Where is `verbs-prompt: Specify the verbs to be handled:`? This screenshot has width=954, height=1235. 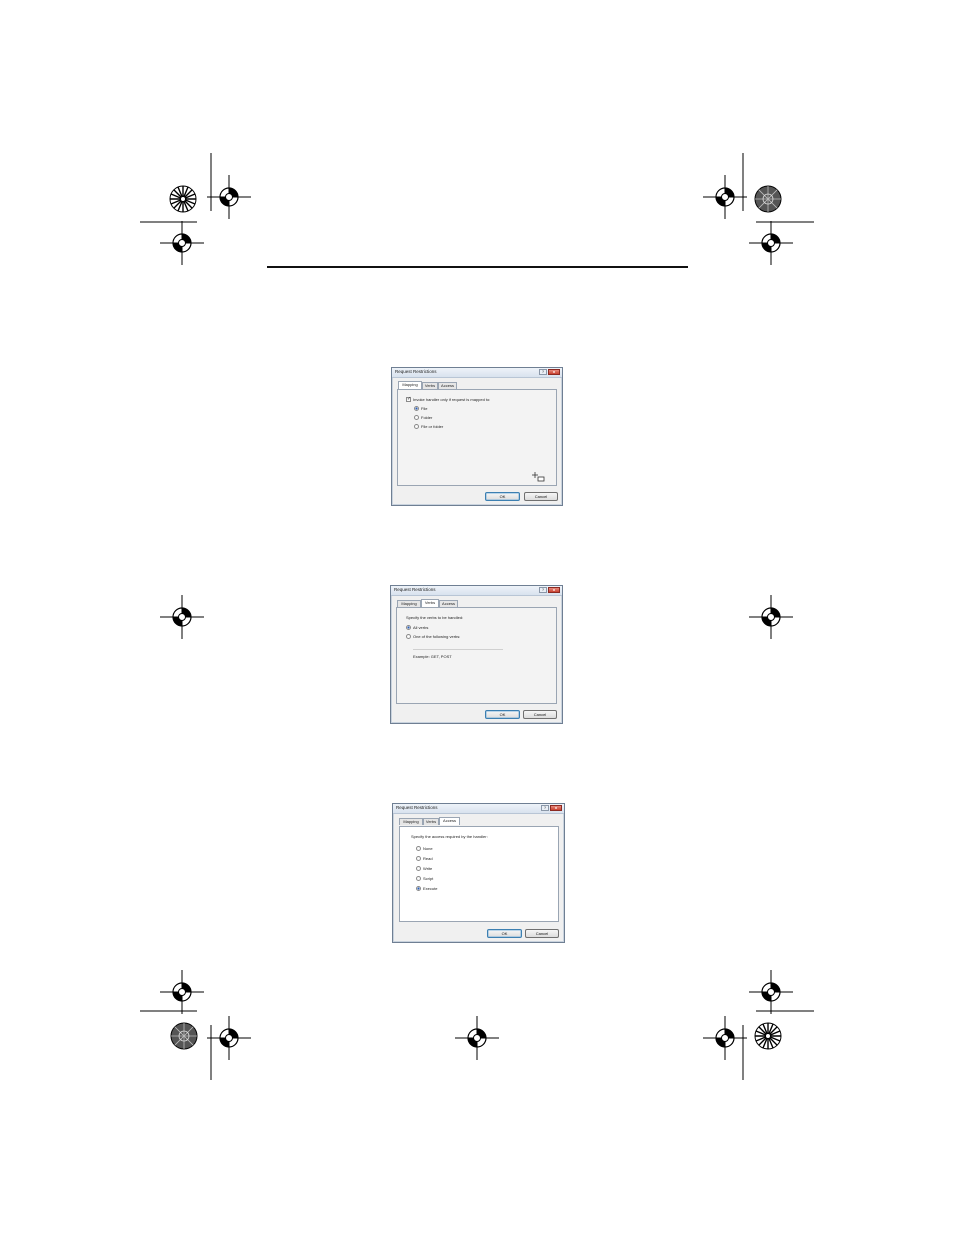 verbs-prompt: Specify the verbs to be handled: is located at coordinates (435, 617).